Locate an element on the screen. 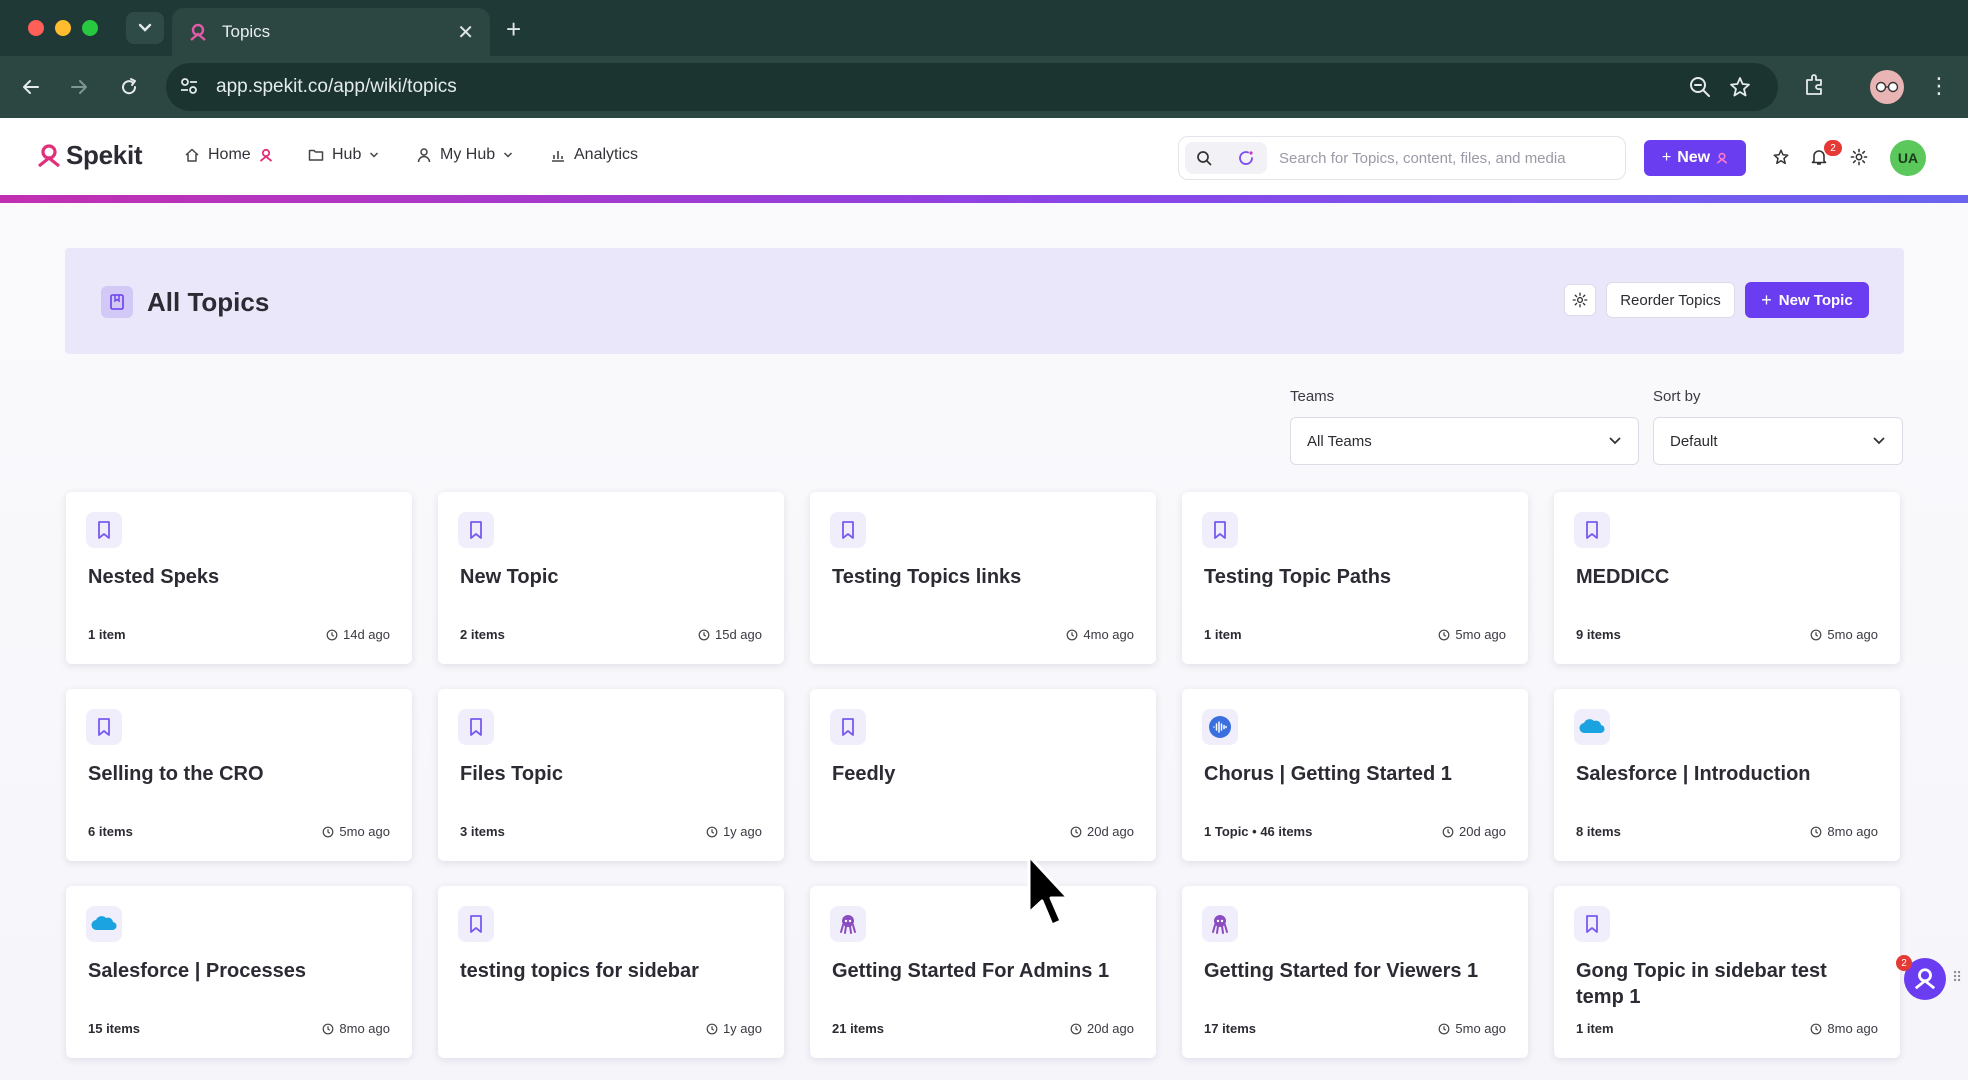 This screenshot has height=1080, width=1968. window-close-button is located at coordinates (36, 28).